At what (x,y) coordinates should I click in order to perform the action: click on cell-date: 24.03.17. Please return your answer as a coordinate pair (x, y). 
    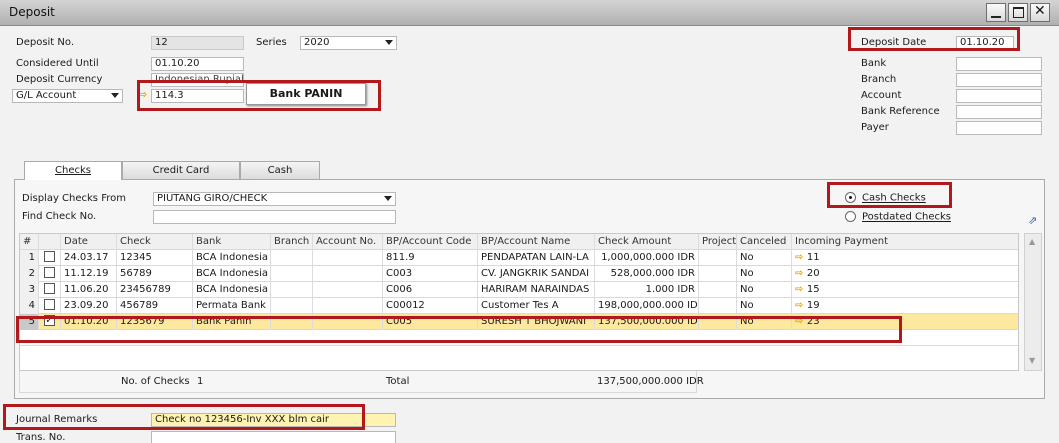
    Looking at the image, I should click on (89, 258).